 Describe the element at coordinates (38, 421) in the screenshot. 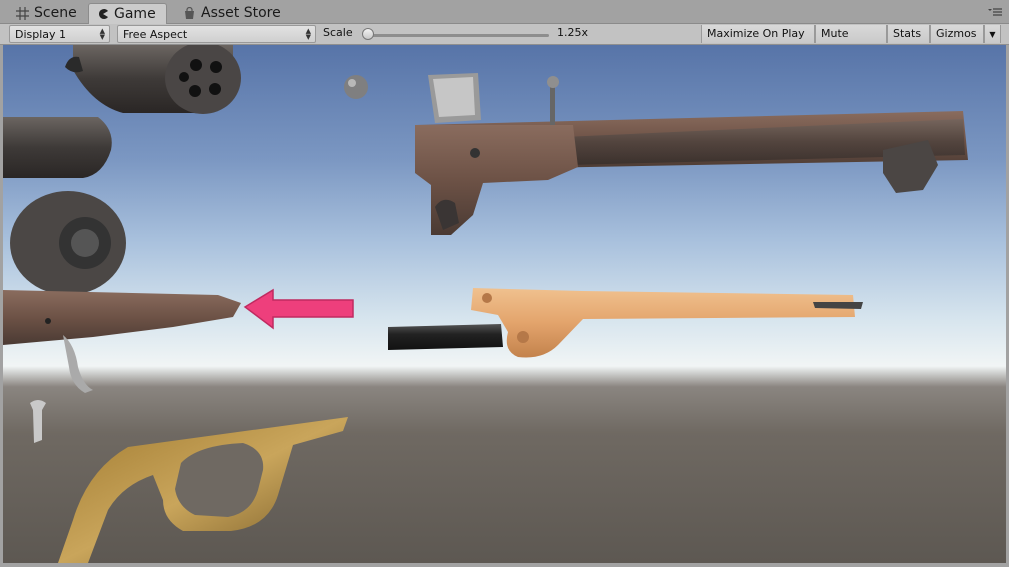

I see `screw-part` at that location.